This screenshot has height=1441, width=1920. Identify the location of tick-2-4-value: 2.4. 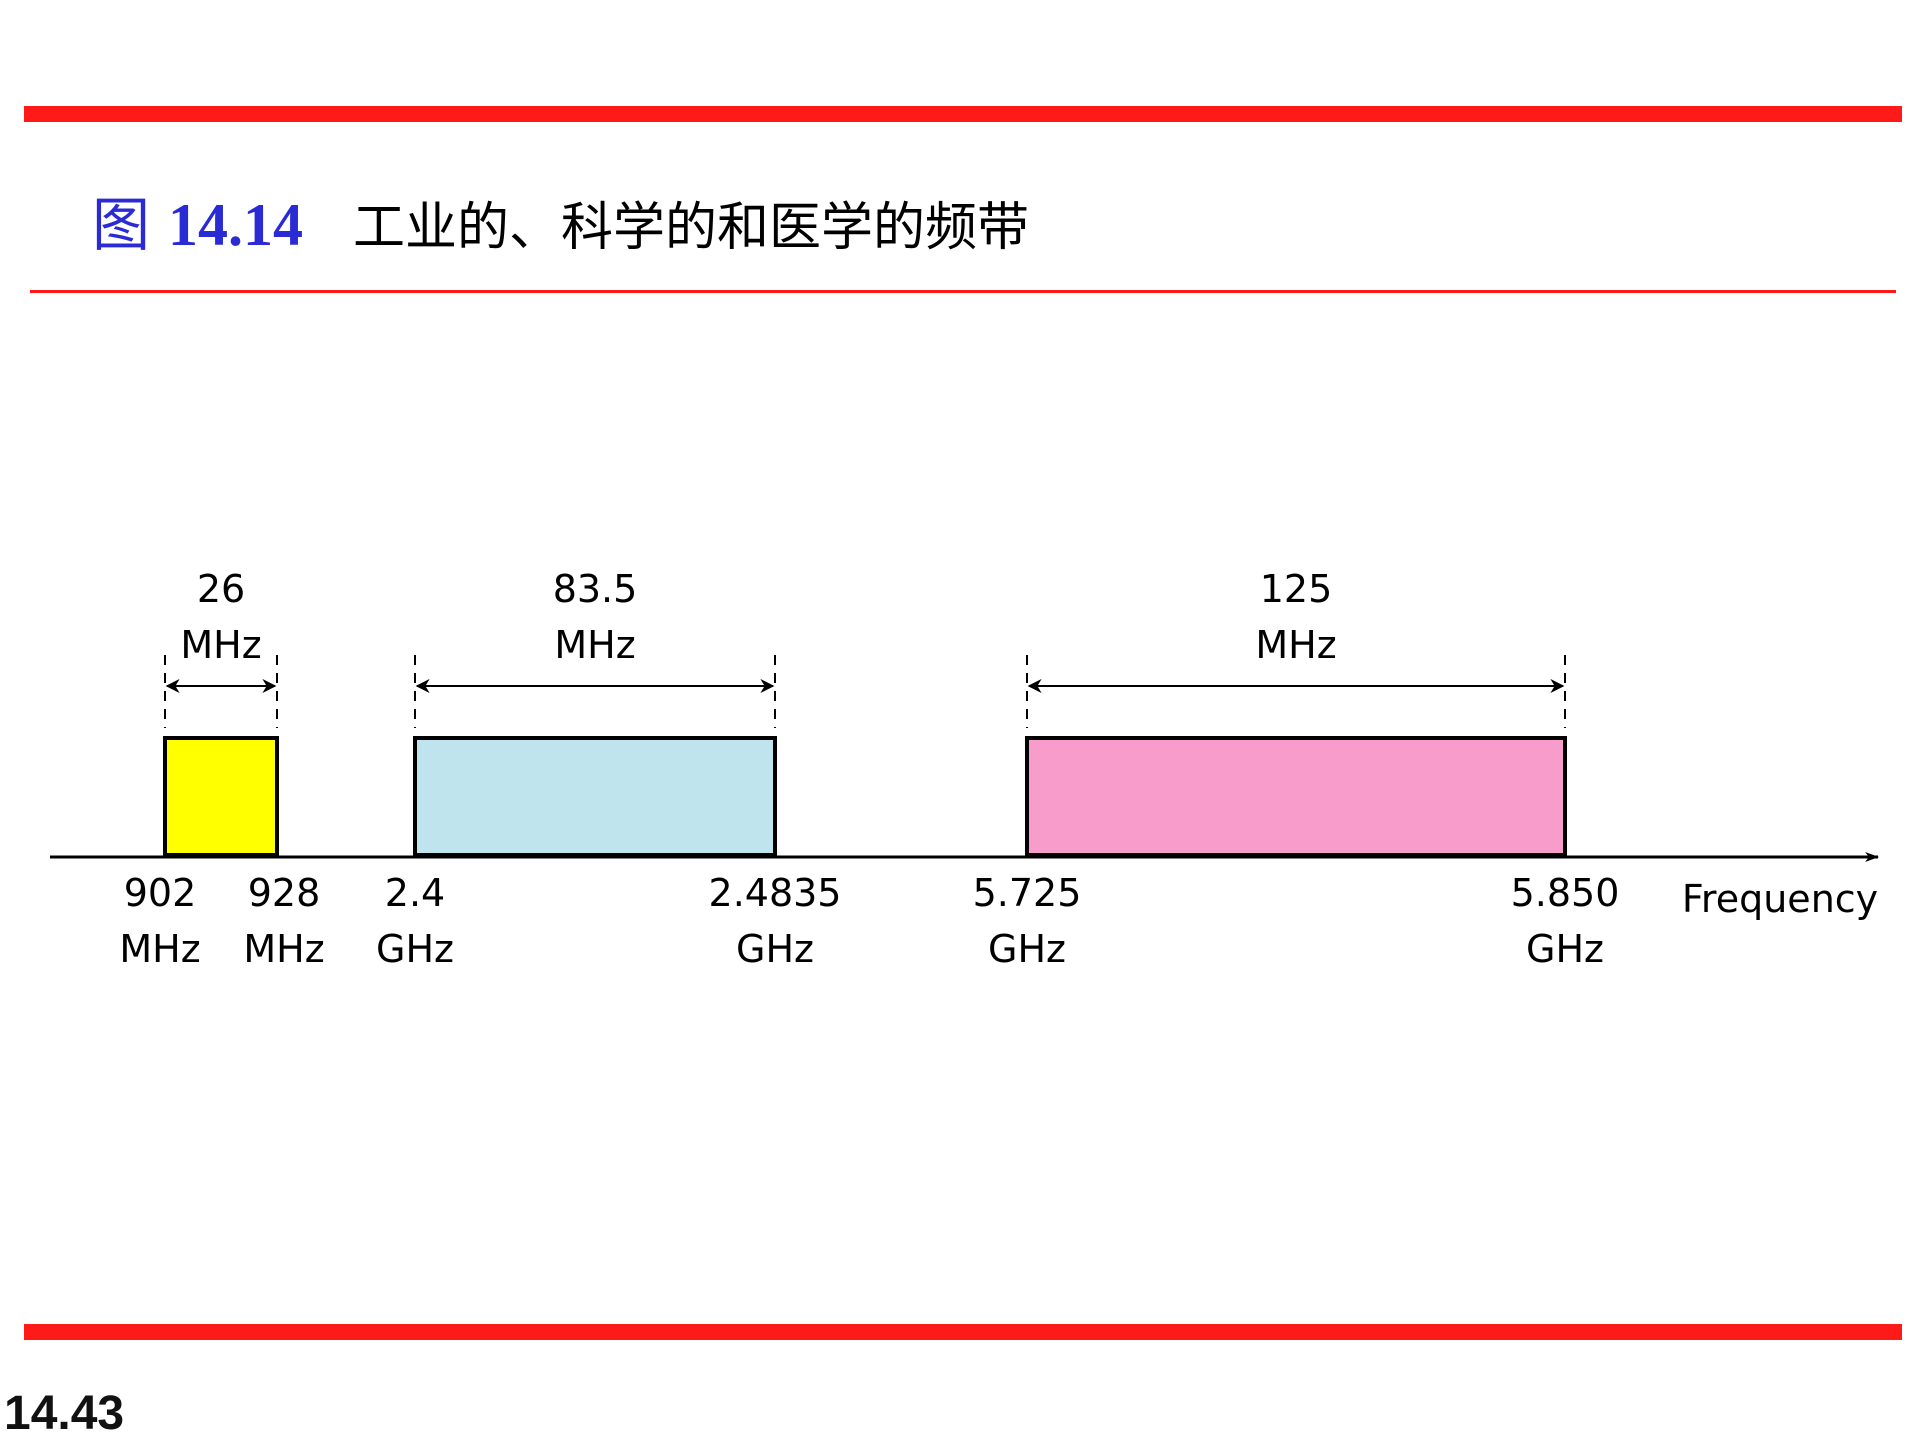
(415, 893).